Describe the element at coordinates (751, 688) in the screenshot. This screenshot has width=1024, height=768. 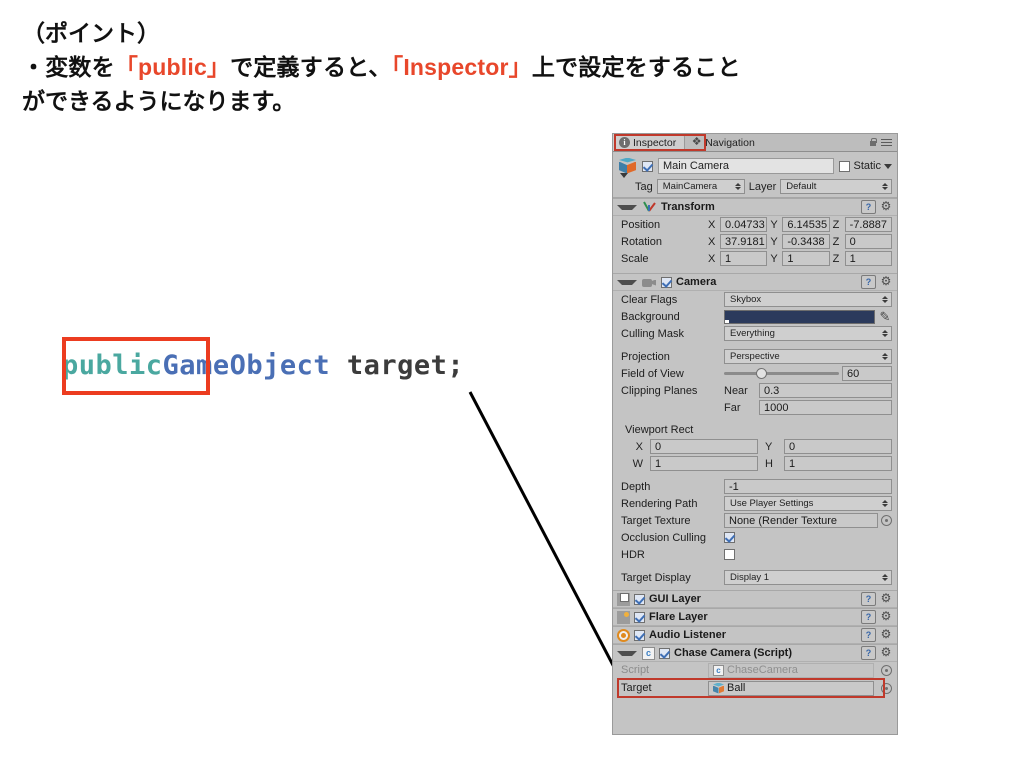
I see `target-highlight-box` at that location.